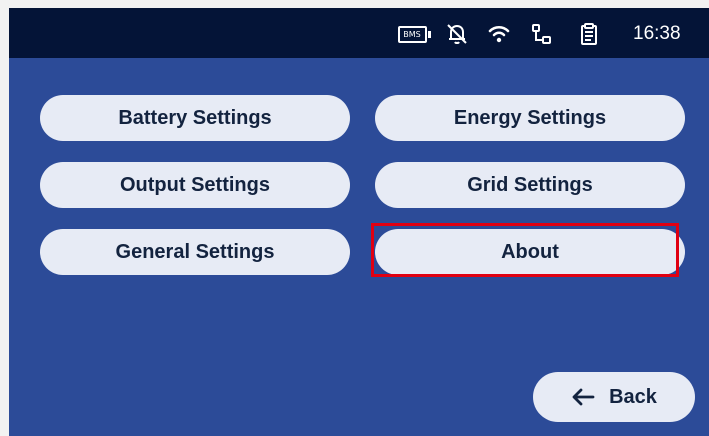 The width and height of the screenshot is (709, 436). Describe the element at coordinates (530, 185) in the screenshot. I see `grid-settings-button: Grid Settings` at that location.